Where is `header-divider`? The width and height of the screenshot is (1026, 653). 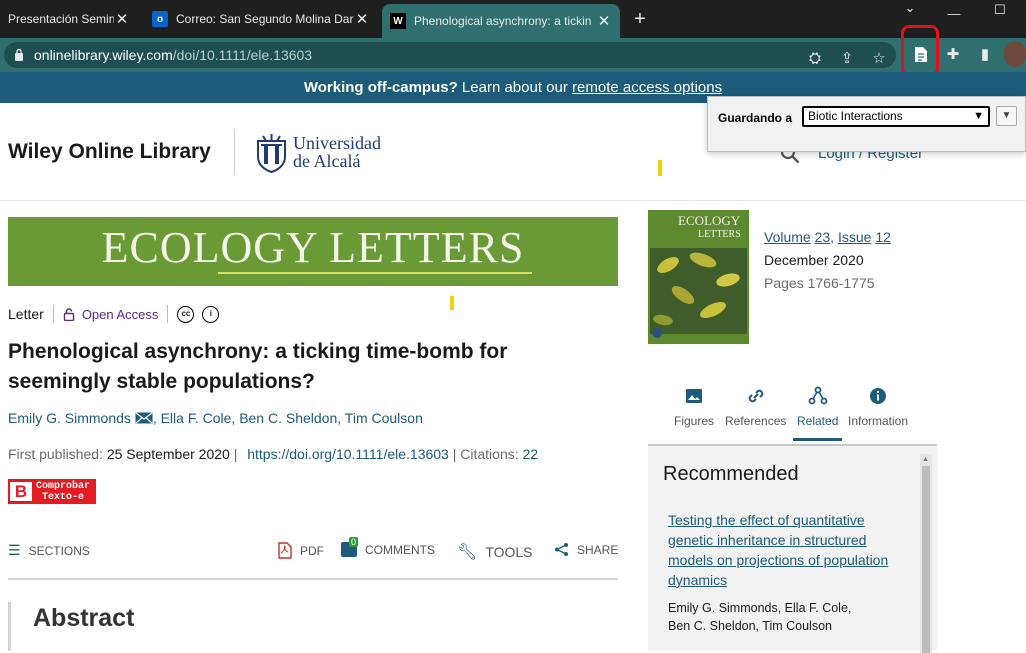
header-divider is located at coordinates (234, 152).